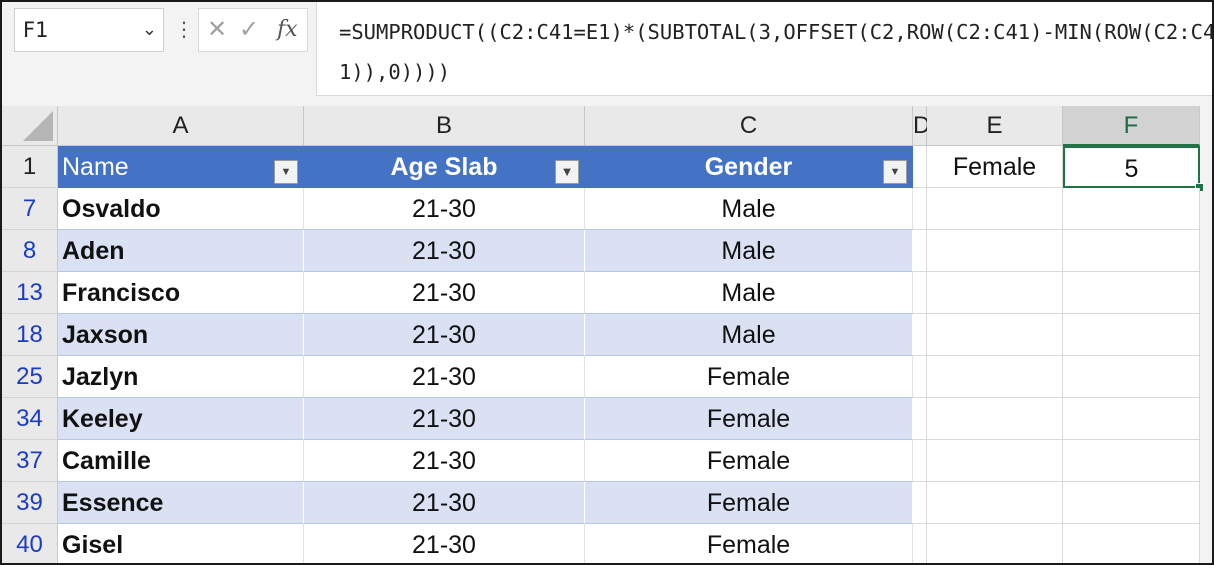 The width and height of the screenshot is (1214, 565). What do you see at coordinates (1131, 167) in the screenshot?
I see `result-cell: 5` at bounding box center [1131, 167].